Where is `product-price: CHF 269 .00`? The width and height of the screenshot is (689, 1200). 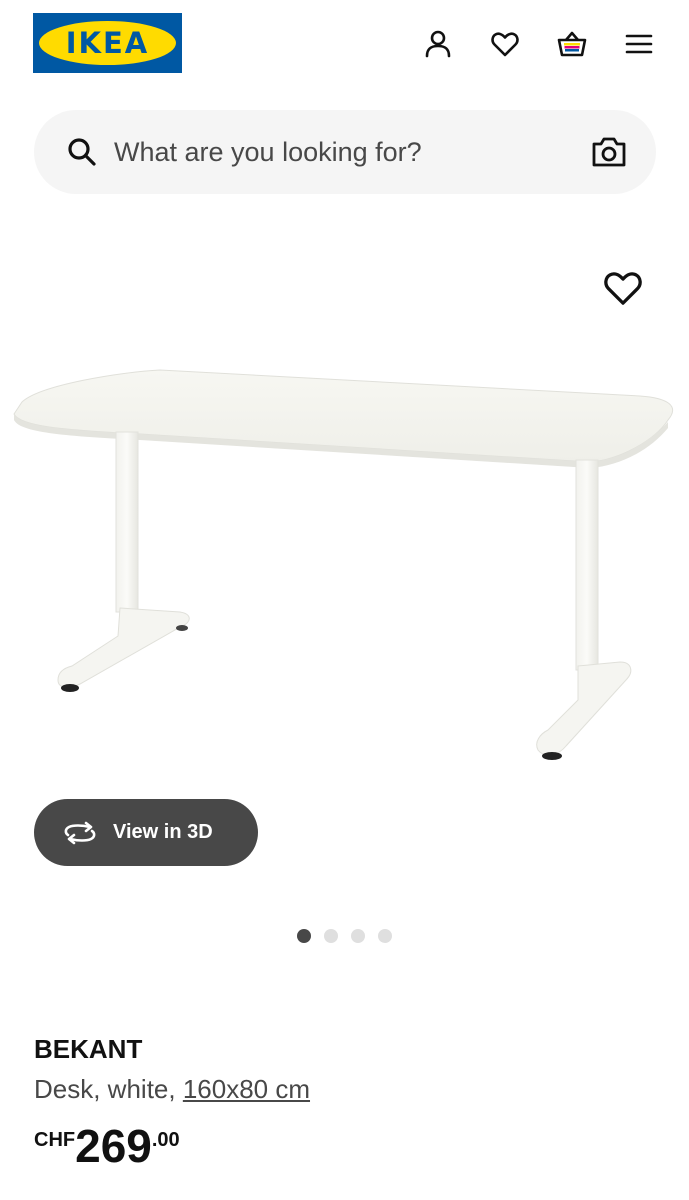 product-price: CHF 269 .00 is located at coordinates (107, 1146).